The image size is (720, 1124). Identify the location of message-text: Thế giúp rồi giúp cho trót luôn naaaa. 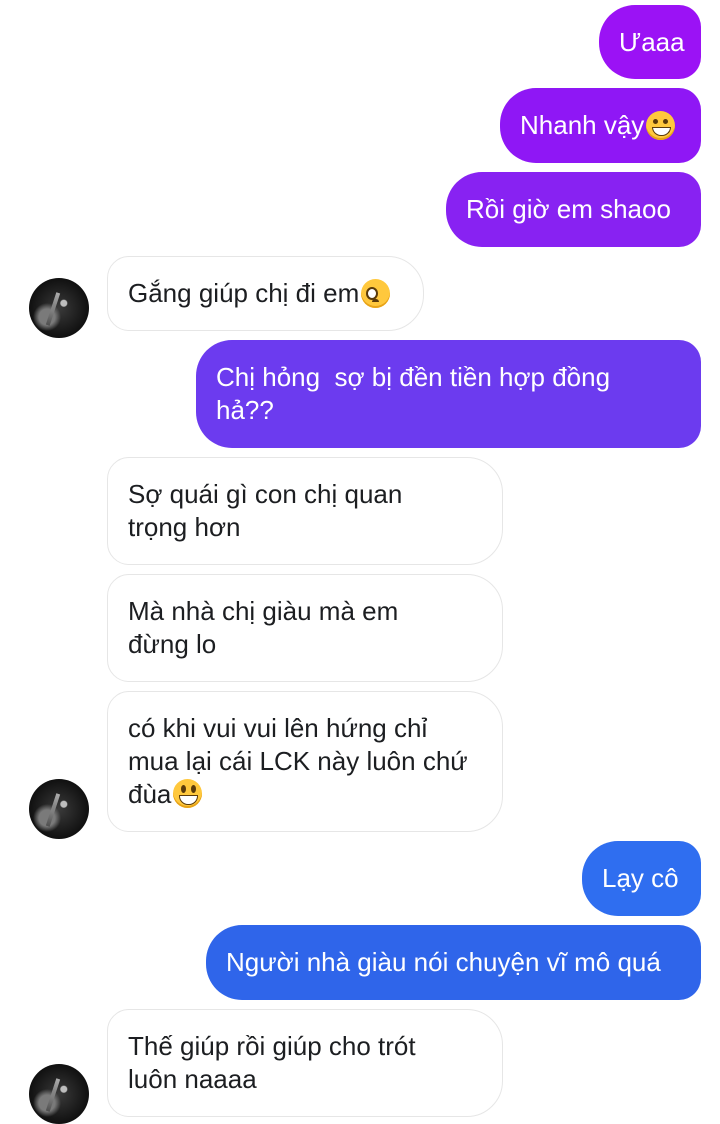
(272, 1062).